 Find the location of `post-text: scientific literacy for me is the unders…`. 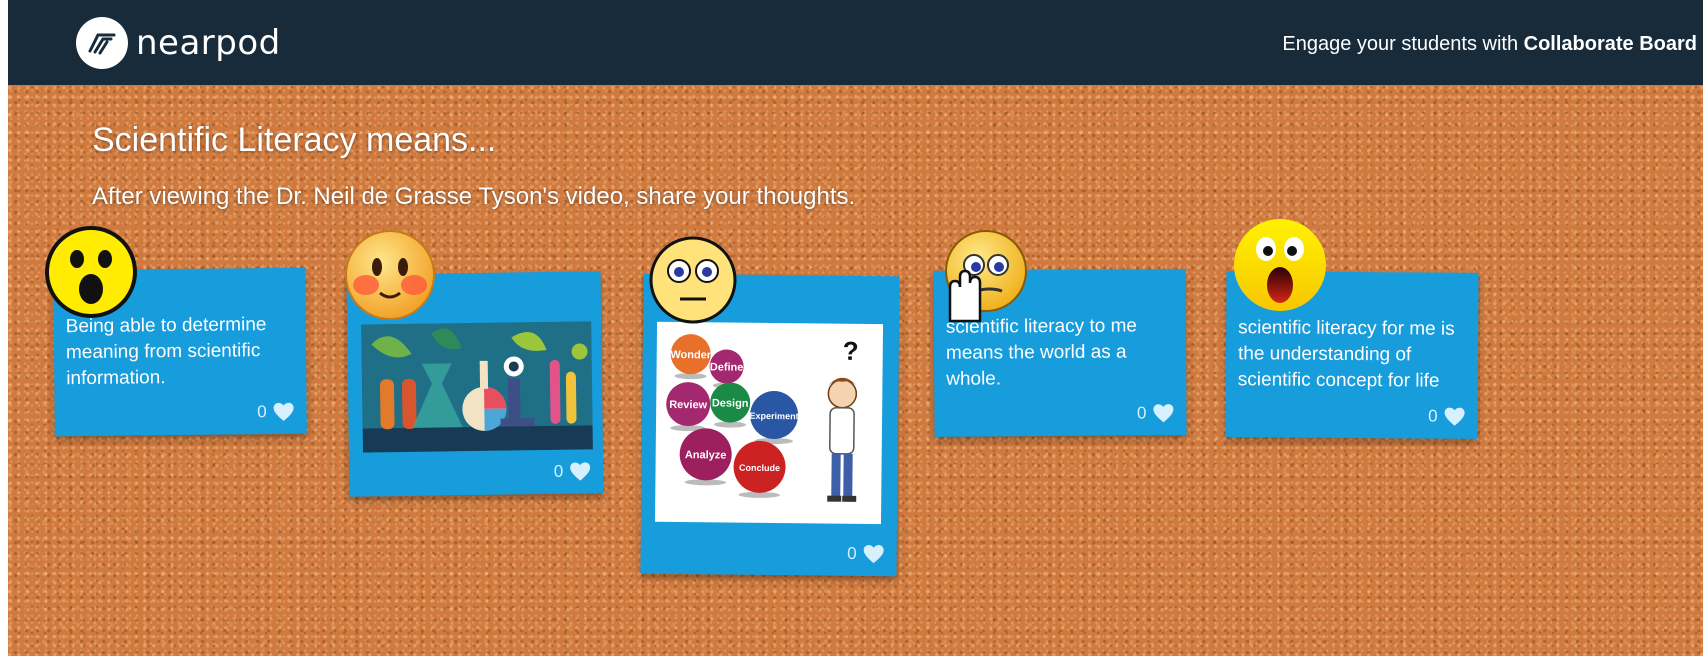

post-text: scientific literacy for me is the unders… is located at coordinates (1346, 354).